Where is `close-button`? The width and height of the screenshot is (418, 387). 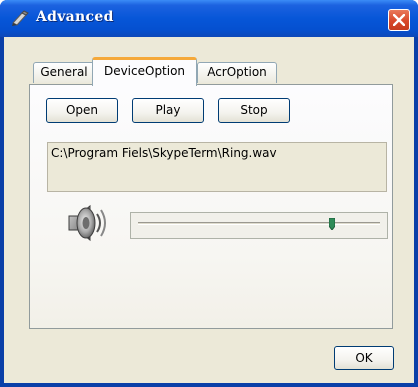
close-button is located at coordinates (399, 20).